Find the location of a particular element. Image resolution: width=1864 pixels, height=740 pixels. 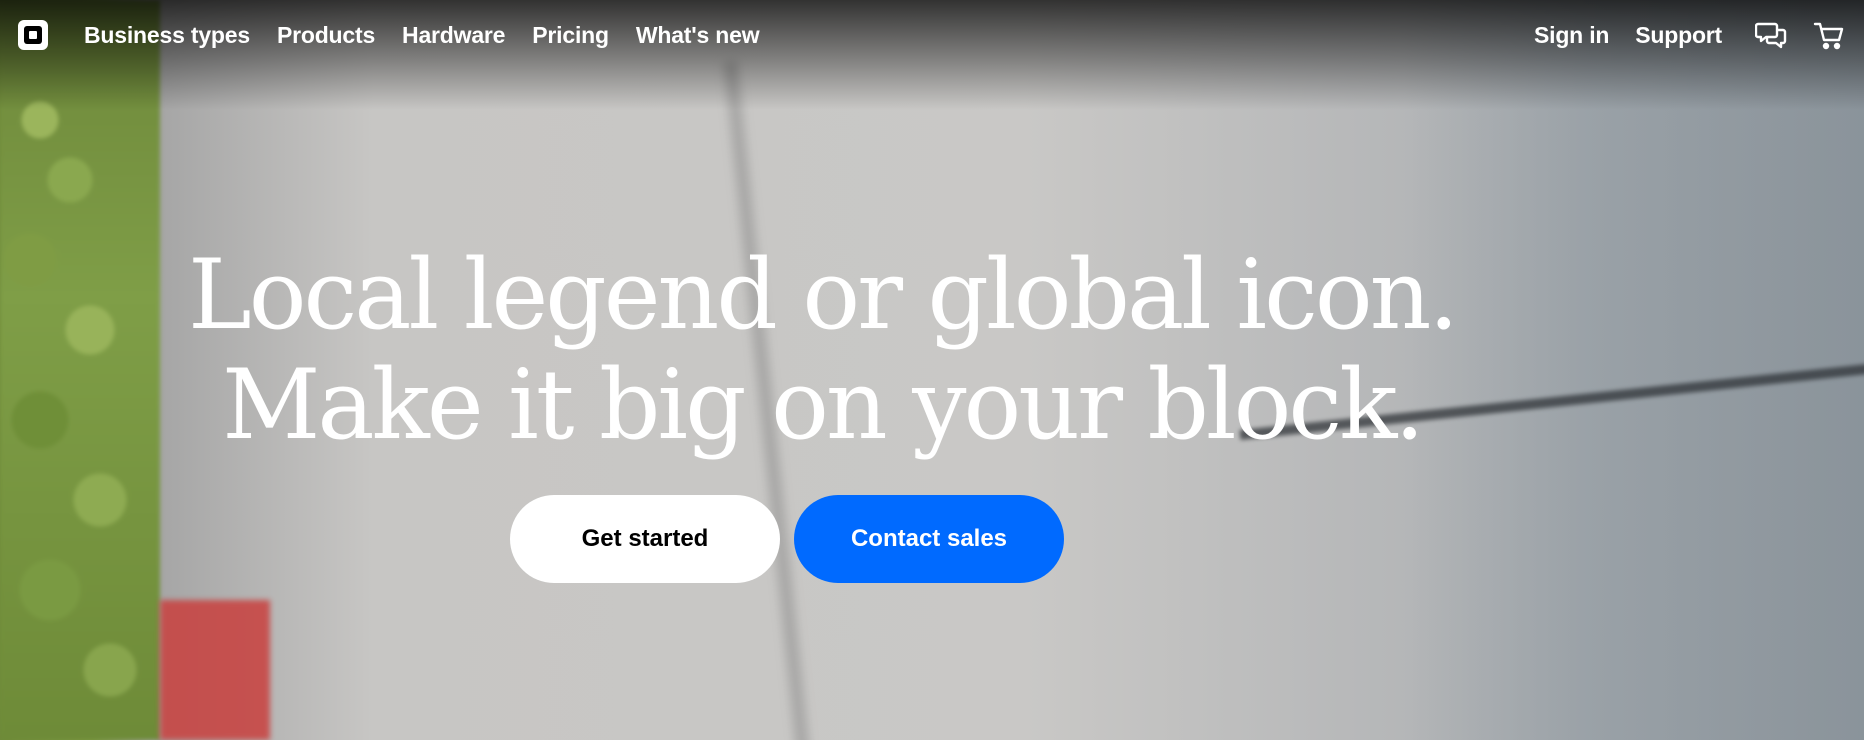

nav-link-hardware: Hardware is located at coordinates (453, 35).